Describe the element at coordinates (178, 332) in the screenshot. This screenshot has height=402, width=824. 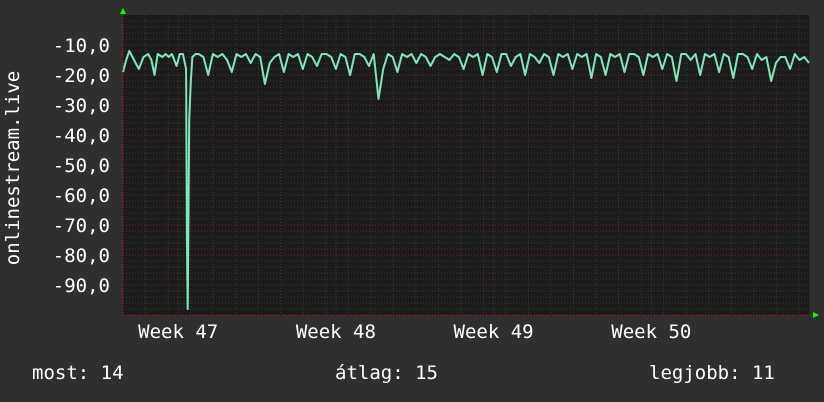
I see `x-tick-label: Week 47` at that location.